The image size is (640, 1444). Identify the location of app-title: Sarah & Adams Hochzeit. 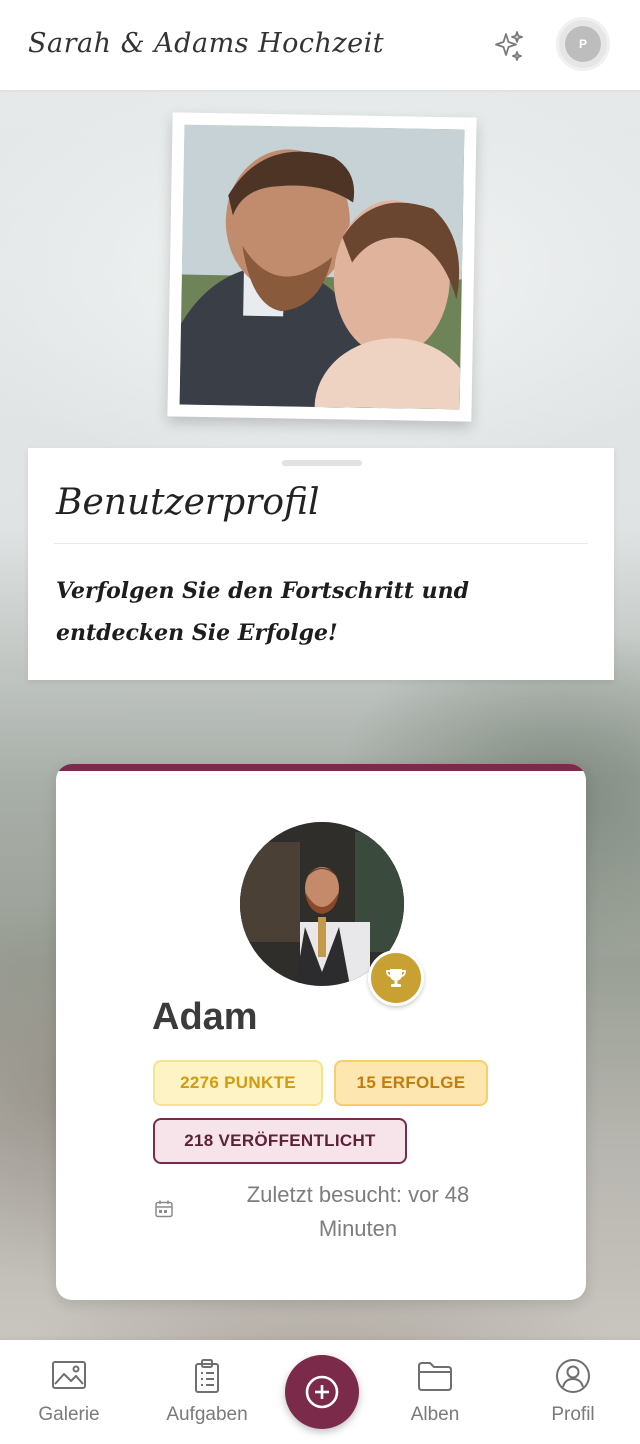
(206, 43).